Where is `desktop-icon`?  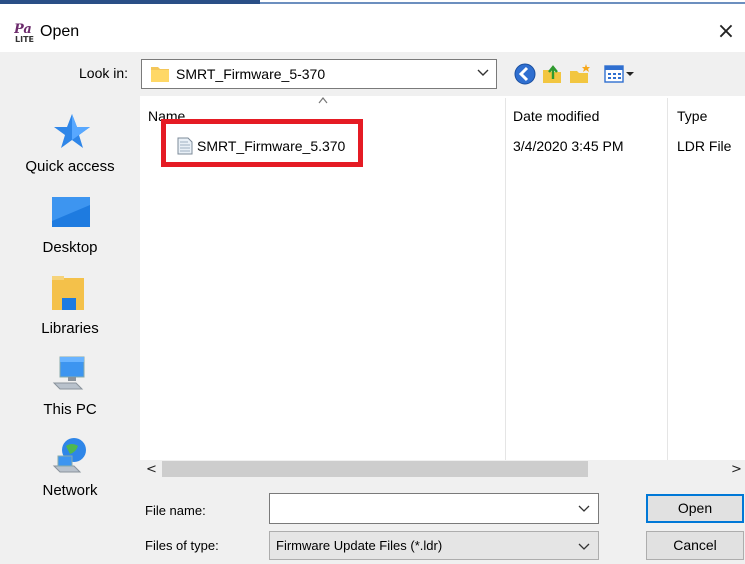
desktop-icon is located at coordinates (71, 212).